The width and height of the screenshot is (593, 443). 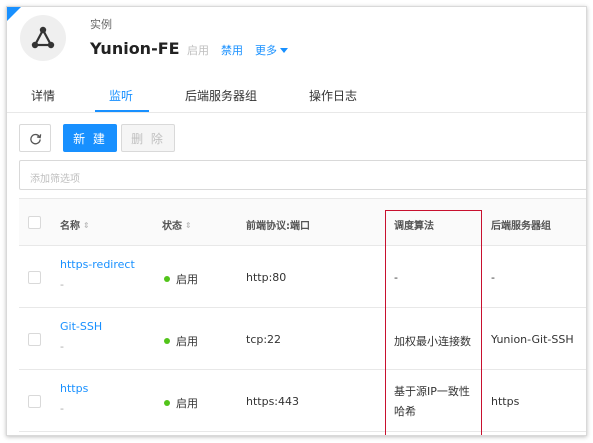 I want to click on column-header-name: 名称 ⇕, so click(x=75, y=224).